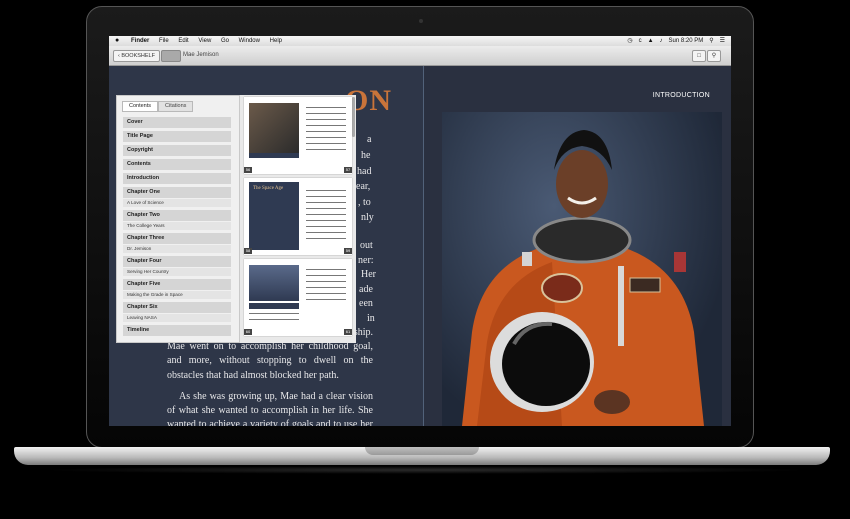 The width and height of the screenshot is (850, 519). Describe the element at coordinates (177, 150) in the screenshot. I see `toc-item-copyright: Copyright` at that location.